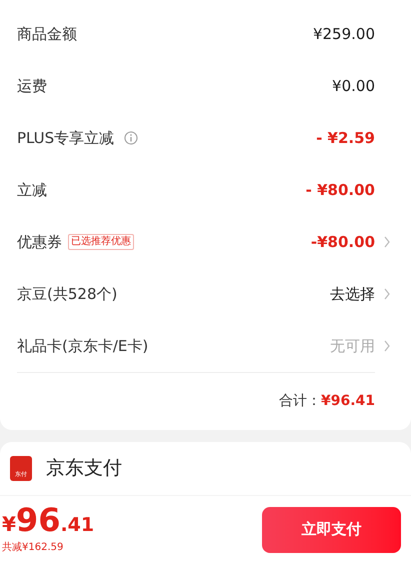  What do you see at coordinates (32, 86) in the screenshot?
I see `row-label: 运费` at bounding box center [32, 86].